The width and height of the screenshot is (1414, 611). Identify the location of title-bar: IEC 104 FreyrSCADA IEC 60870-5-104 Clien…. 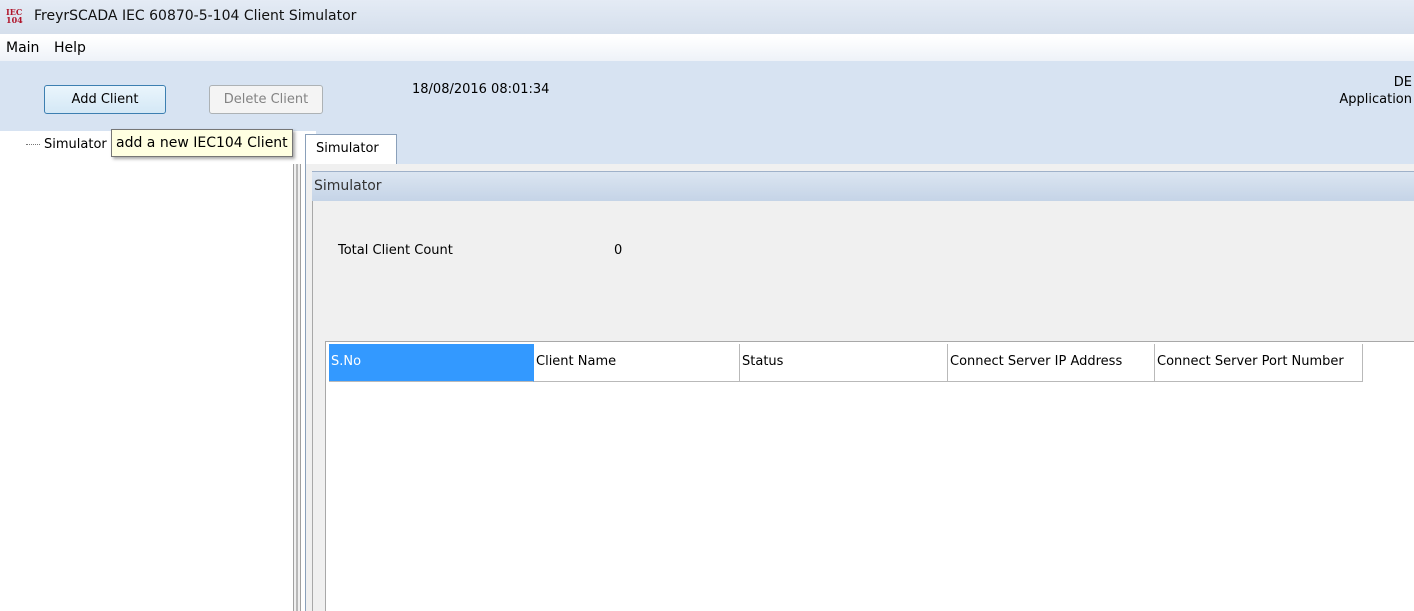
(707, 17).